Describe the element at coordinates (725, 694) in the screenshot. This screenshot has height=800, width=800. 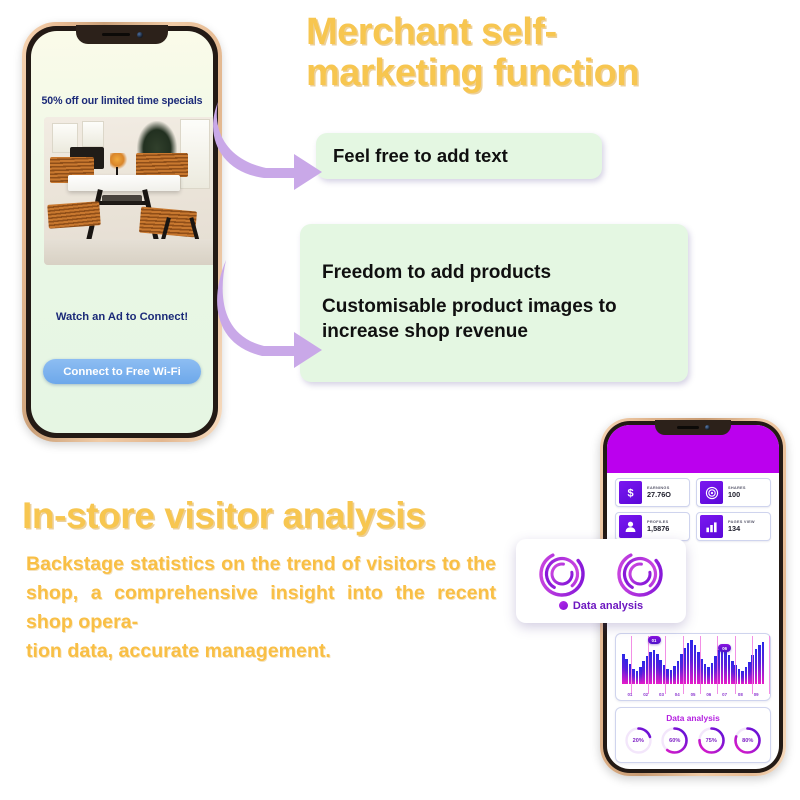
I see `x-tick-label: 07` at that location.